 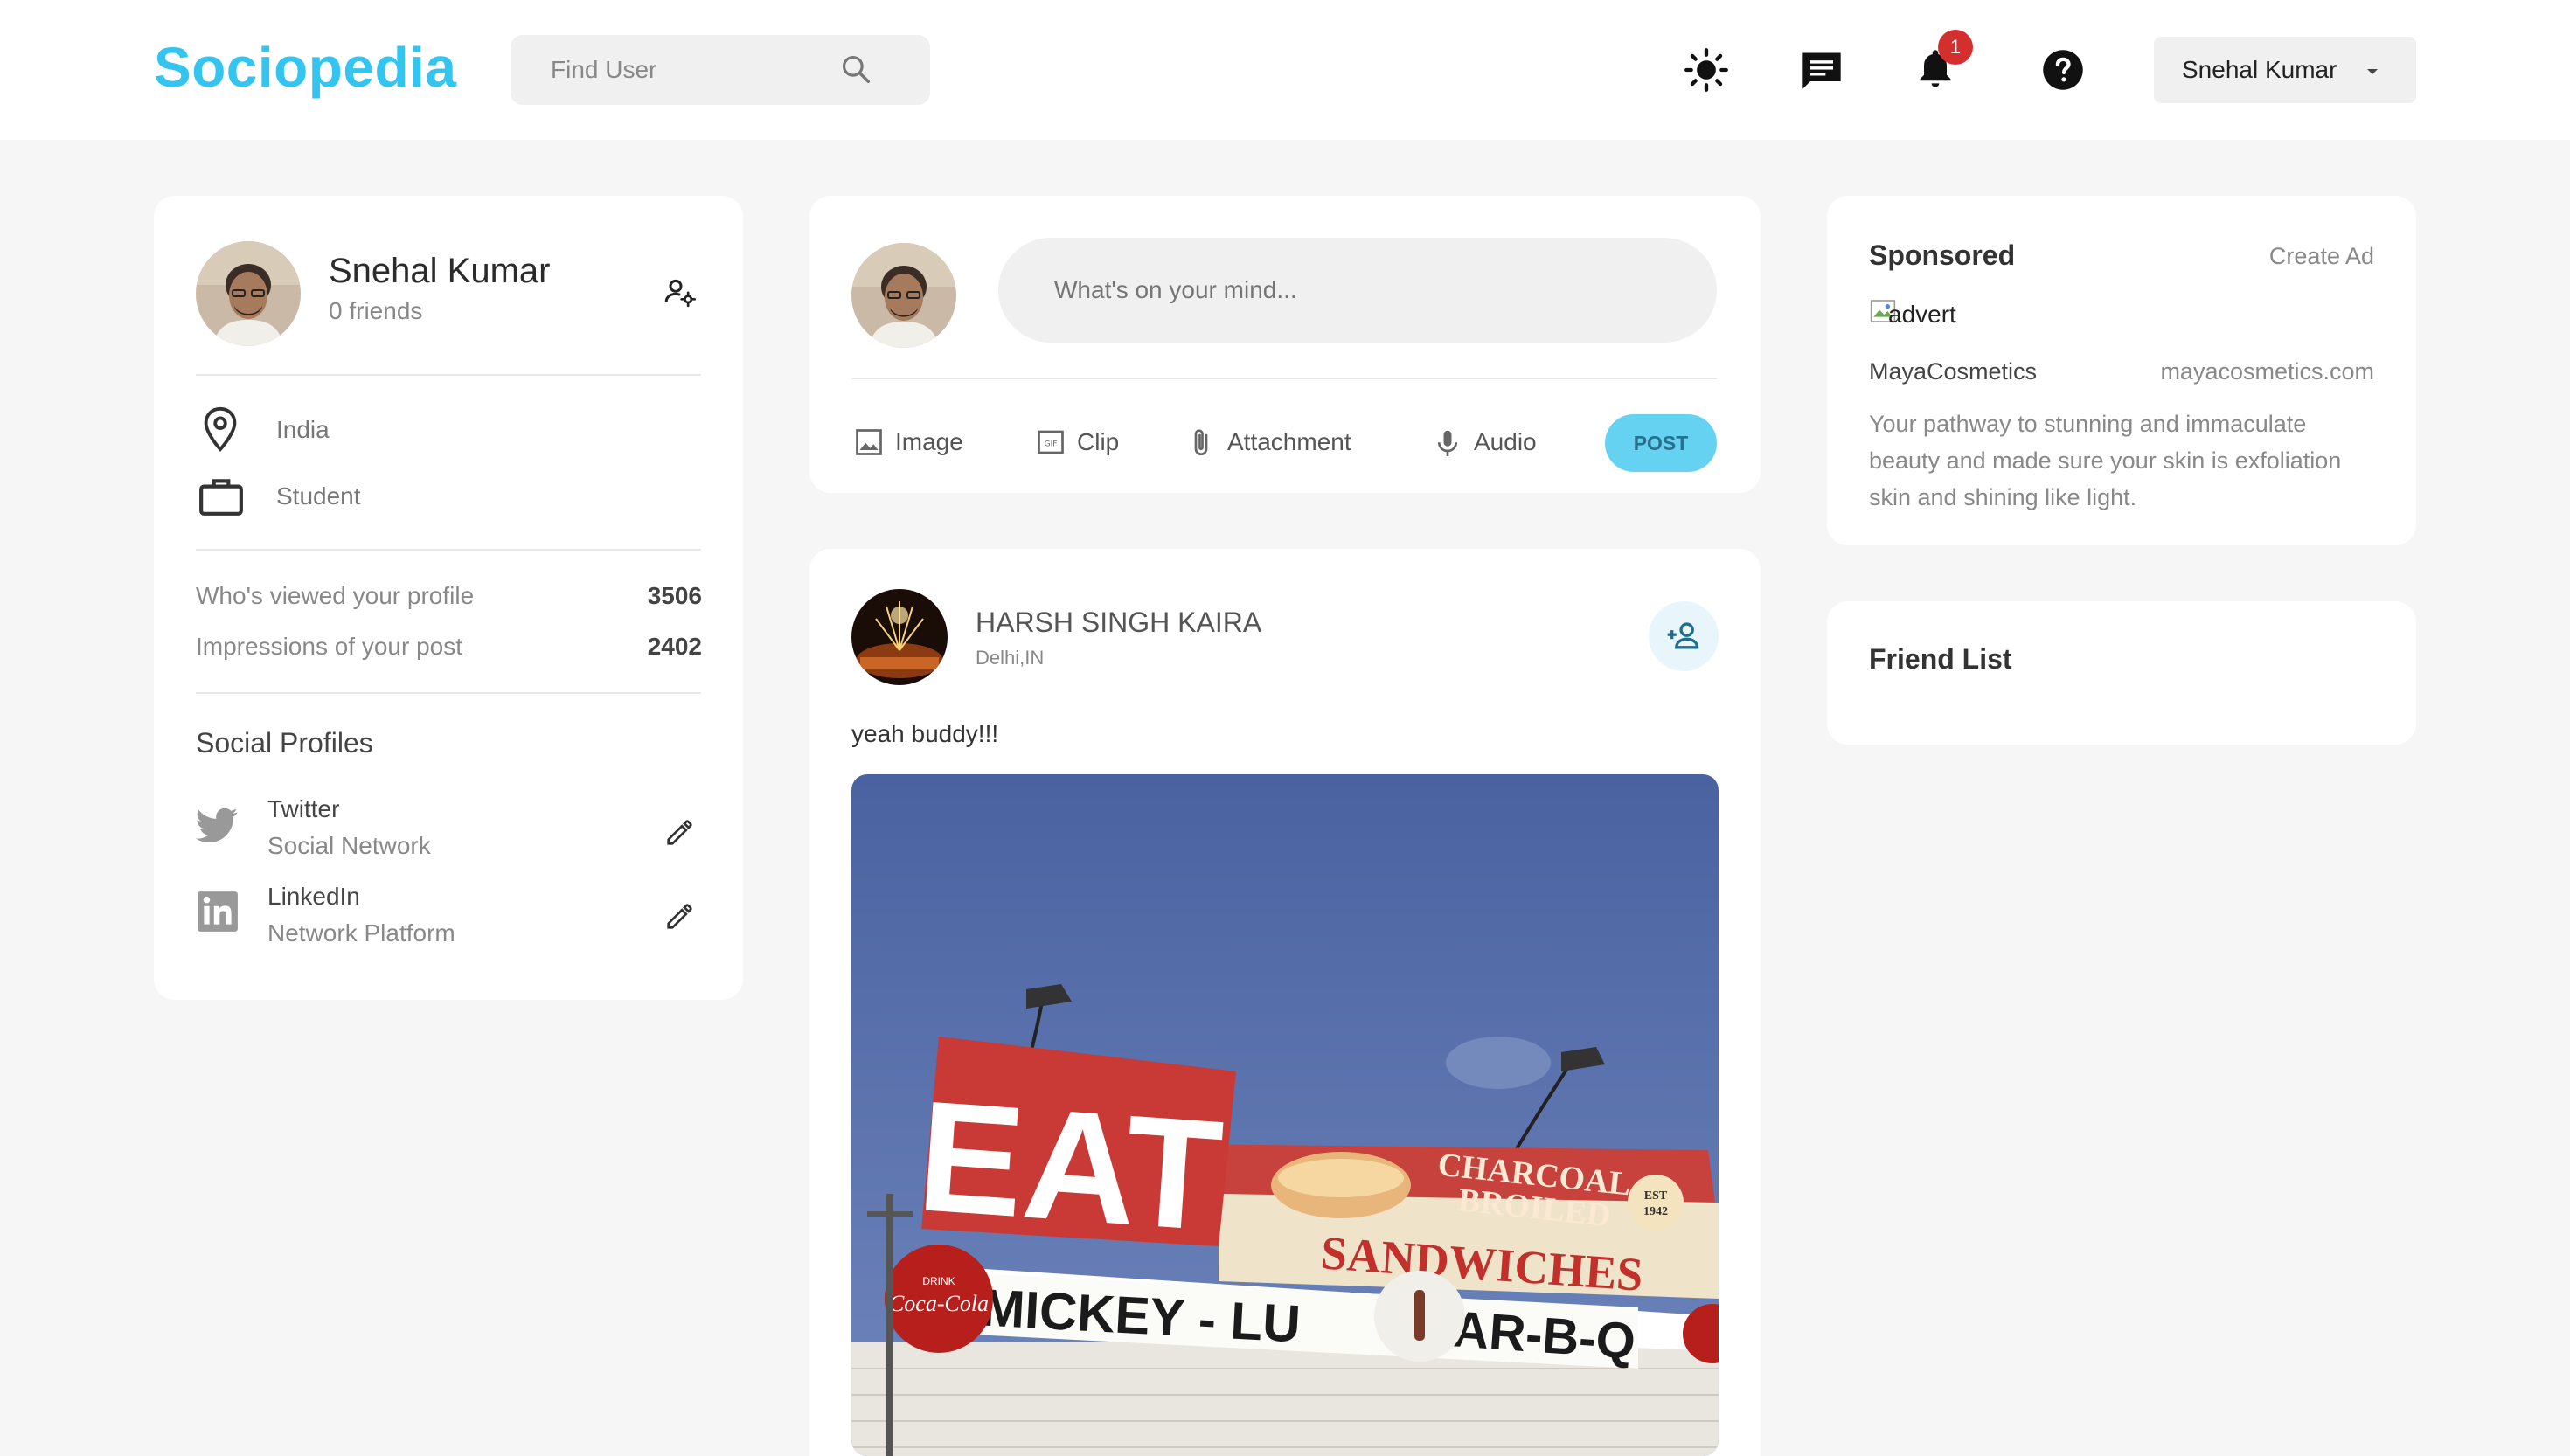 What do you see at coordinates (929, 441) in the screenshot?
I see `composer-image-label: Image` at bounding box center [929, 441].